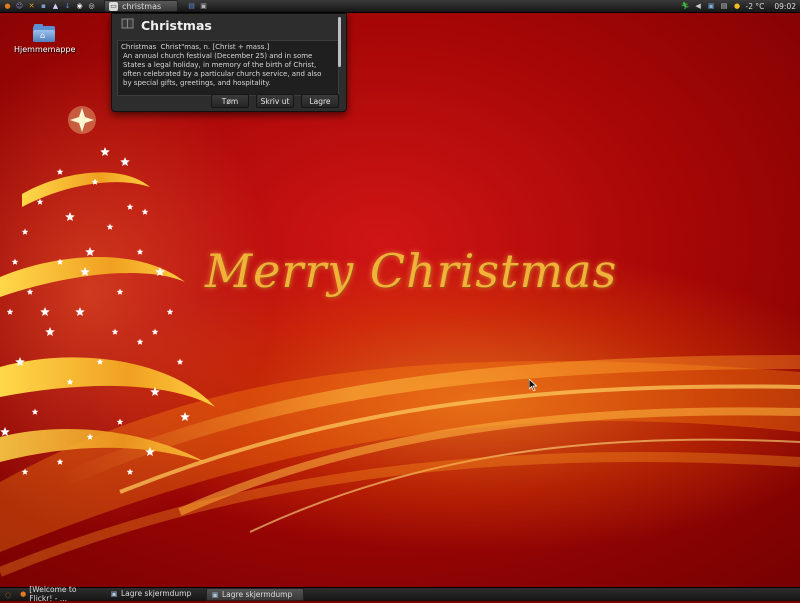 The width and height of the screenshot is (800, 603). I want to click on taskbar-button-christmas: ▭ christmas, so click(141, 6).